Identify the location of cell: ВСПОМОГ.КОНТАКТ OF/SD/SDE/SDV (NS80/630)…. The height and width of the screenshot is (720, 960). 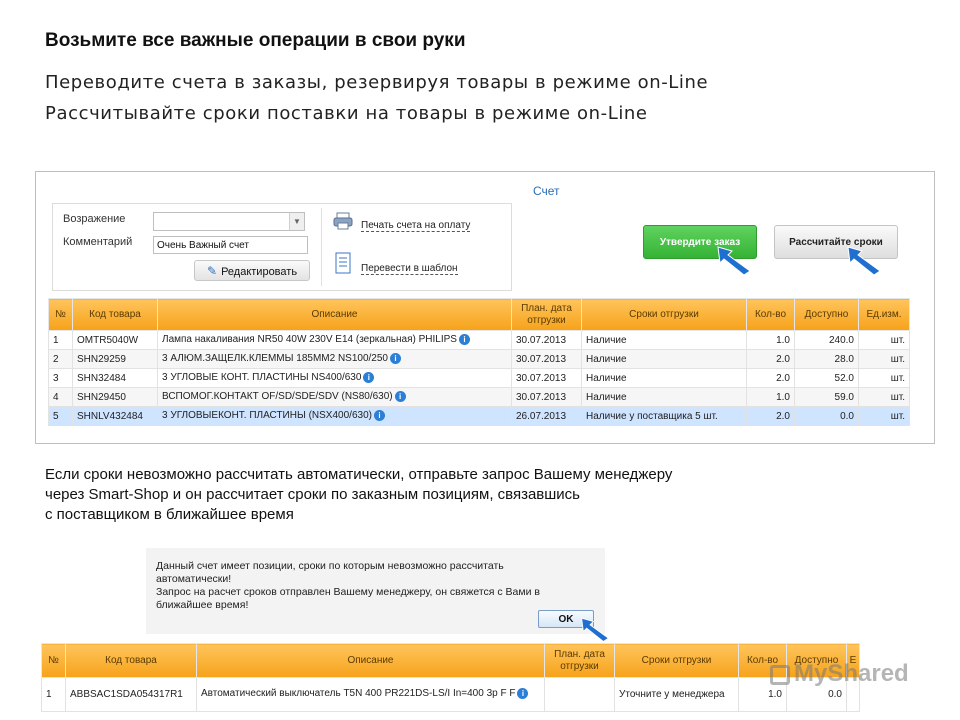
(334, 397).